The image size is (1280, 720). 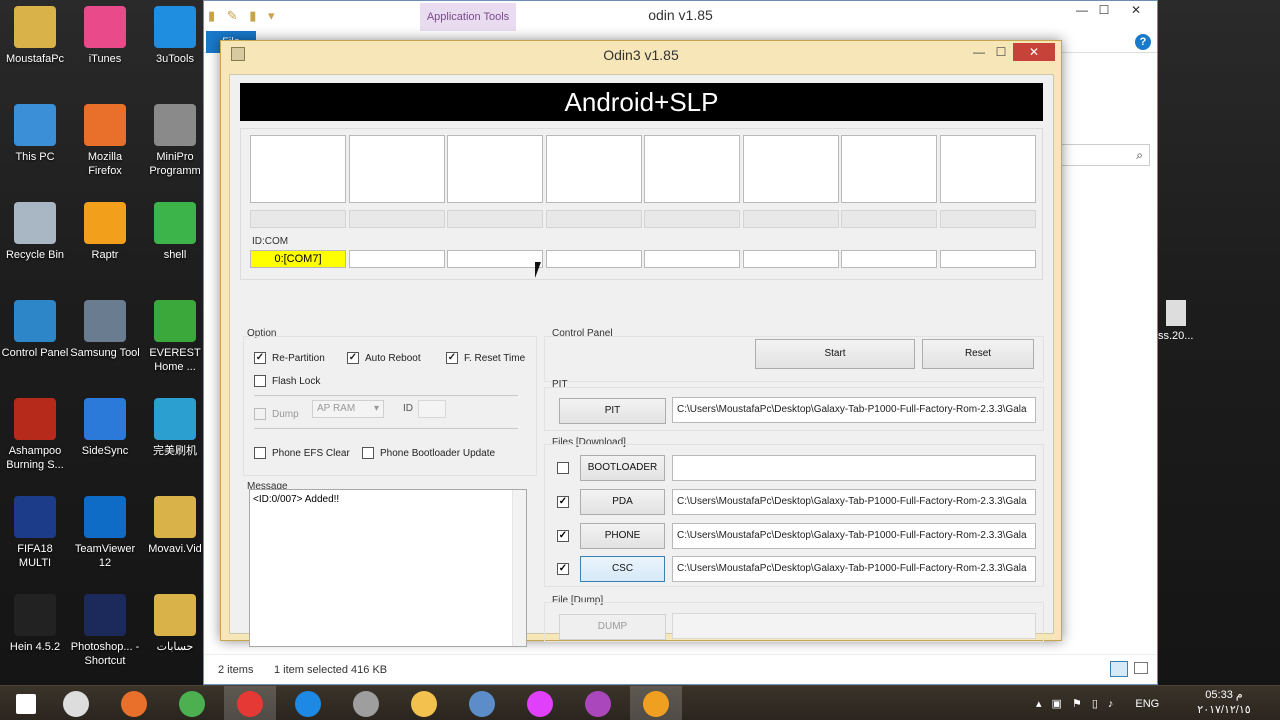 What do you see at coordinates (1001, 52) in the screenshot?
I see `odin-maximize-button: ☐` at bounding box center [1001, 52].